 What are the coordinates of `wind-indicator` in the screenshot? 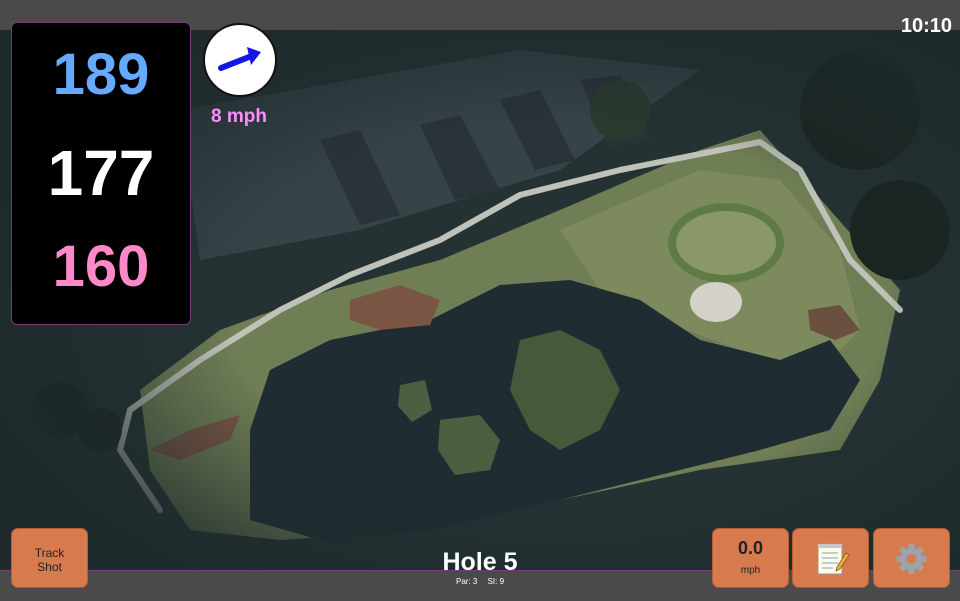 It's located at (240, 60).